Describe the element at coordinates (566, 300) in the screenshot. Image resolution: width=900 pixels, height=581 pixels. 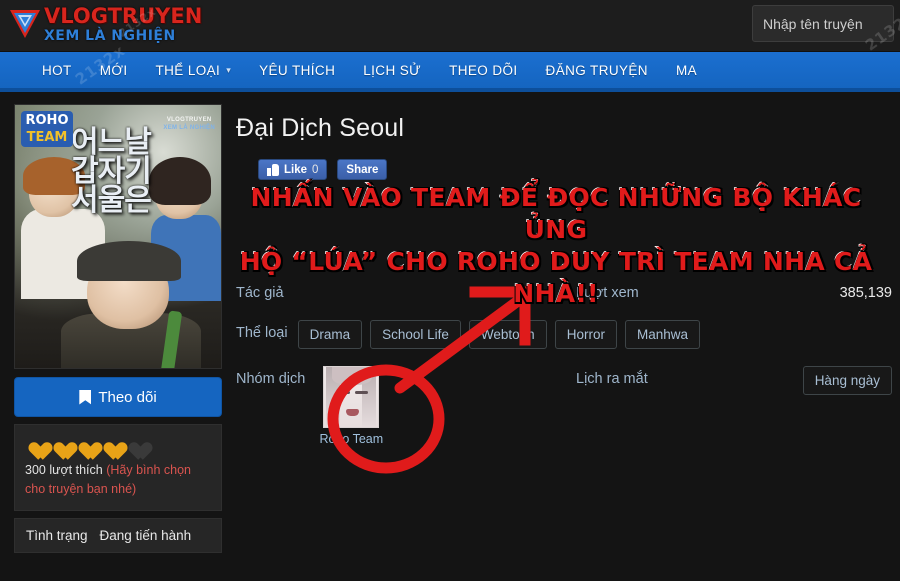
I see `meta-row-author: Tác giả Lượt xem 385,139` at that location.